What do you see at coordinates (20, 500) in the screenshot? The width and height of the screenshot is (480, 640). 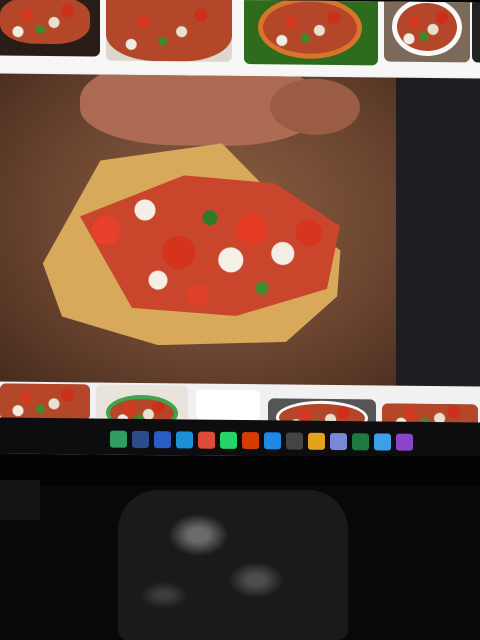 I see `desk-object` at bounding box center [20, 500].